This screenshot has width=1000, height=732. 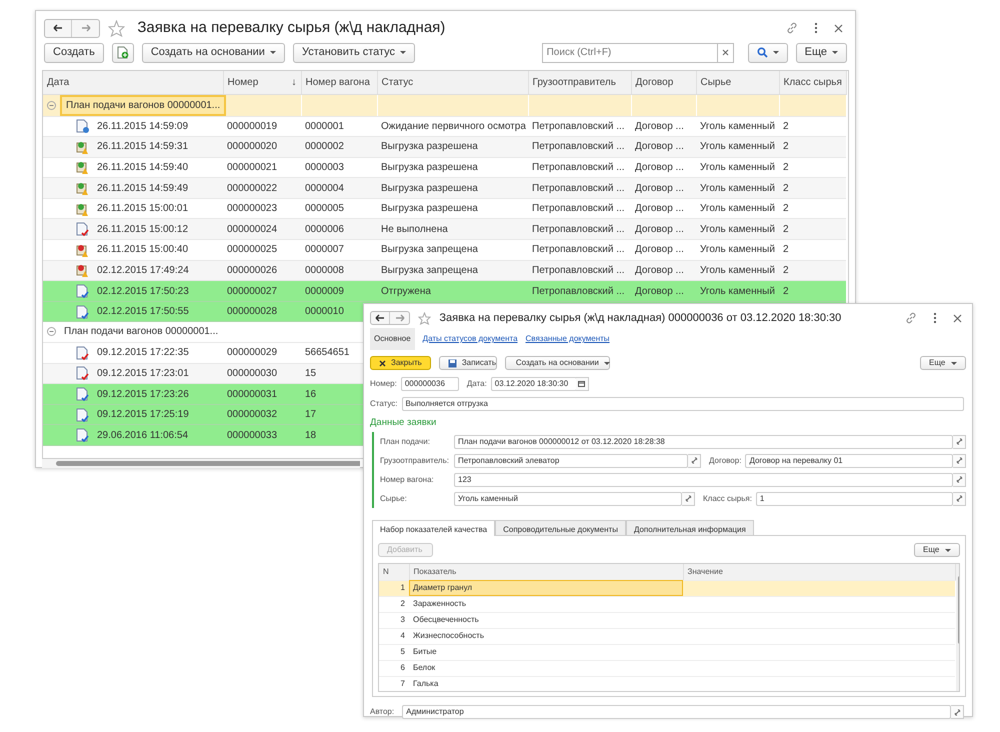 What do you see at coordinates (560, 528) in the screenshot?
I see `tab: Сопроводительные документы` at bounding box center [560, 528].